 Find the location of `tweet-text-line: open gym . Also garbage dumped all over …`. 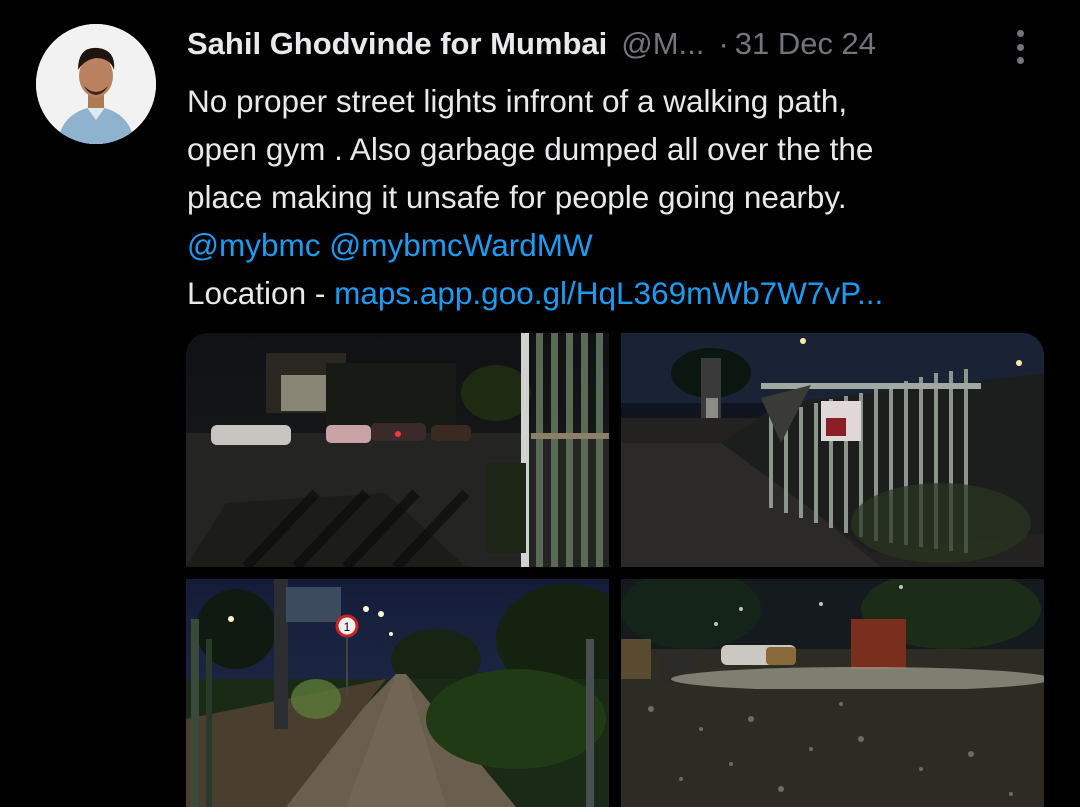

tweet-text-line: open gym . Also garbage dumped all over … is located at coordinates (530, 149).